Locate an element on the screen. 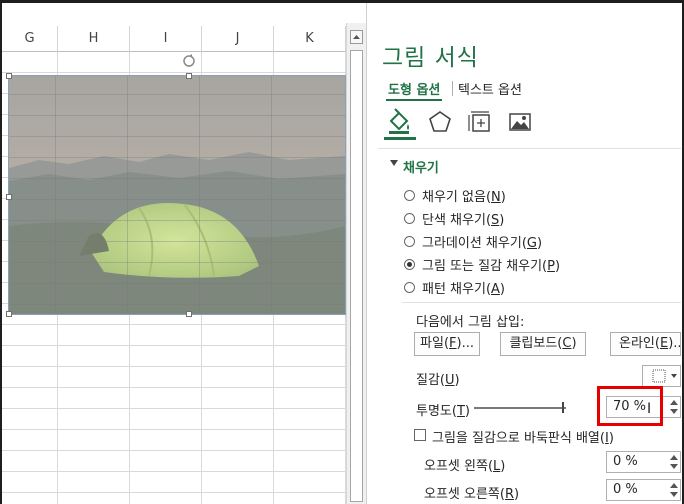 Image resolution: width=684 pixels, height=504 pixels. radio-label: 채우기 없음 is located at coordinates (454, 197).